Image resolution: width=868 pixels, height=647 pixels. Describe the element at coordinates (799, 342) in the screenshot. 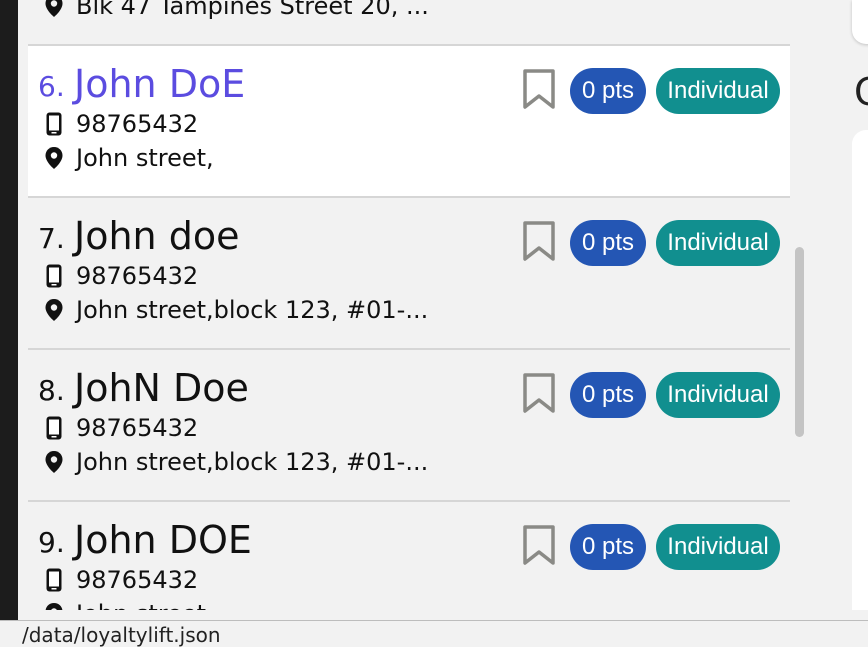

I see `list-scrollbar` at that location.